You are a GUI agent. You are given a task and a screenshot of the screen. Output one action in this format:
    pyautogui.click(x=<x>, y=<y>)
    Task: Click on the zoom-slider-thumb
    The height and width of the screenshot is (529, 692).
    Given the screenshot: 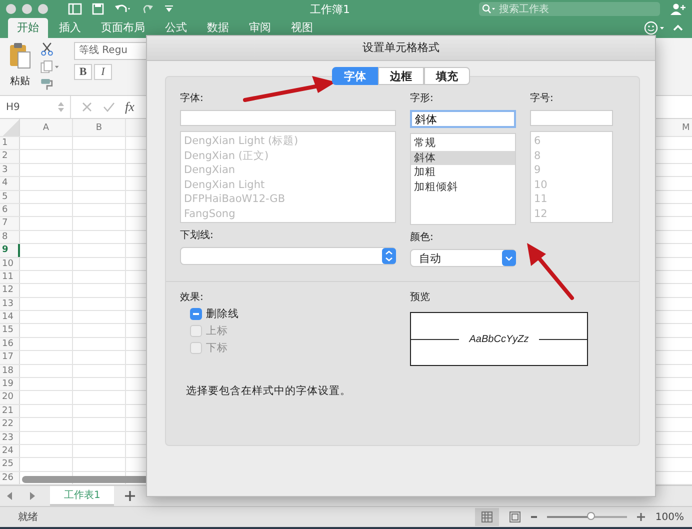 What is the action you would take?
    pyautogui.click(x=591, y=516)
    